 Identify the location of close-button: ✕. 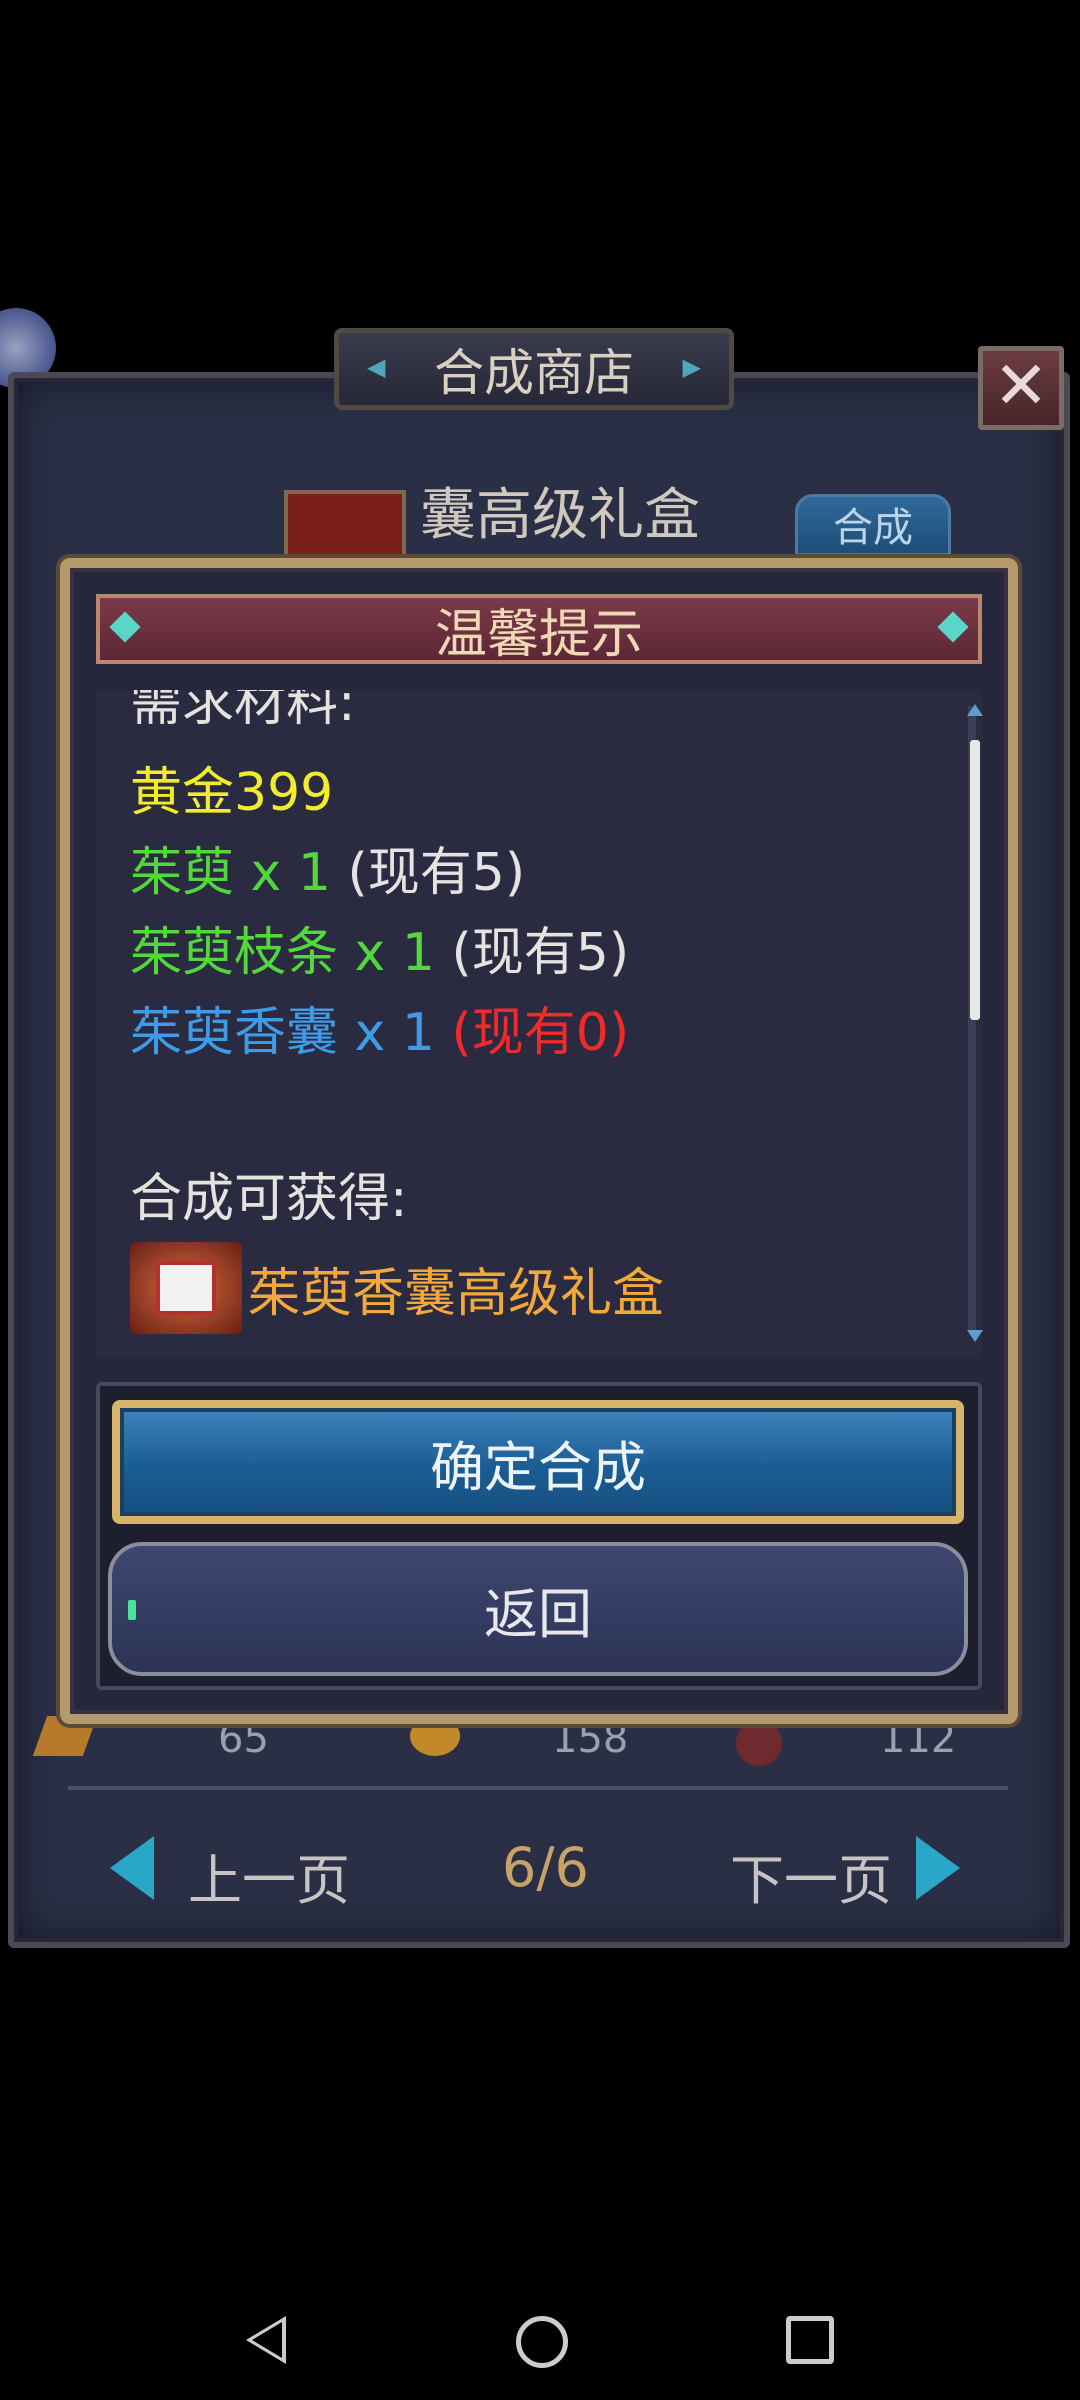
(1021, 388).